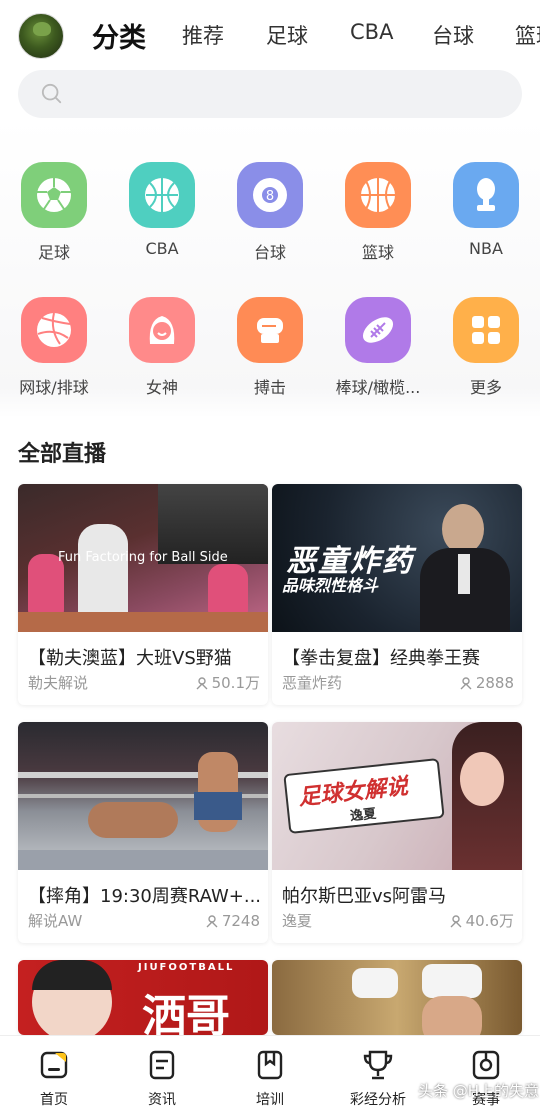  I want to click on soccer-ball-icon, so click(54, 195).